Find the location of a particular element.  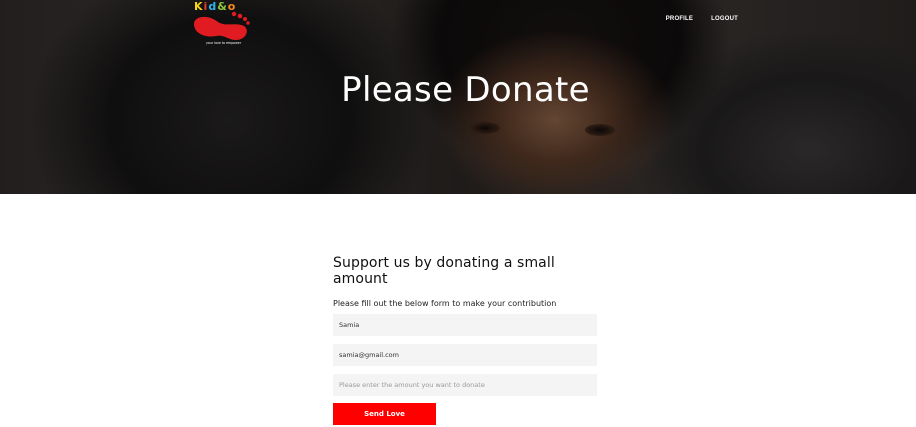

name-field is located at coordinates (465, 325).